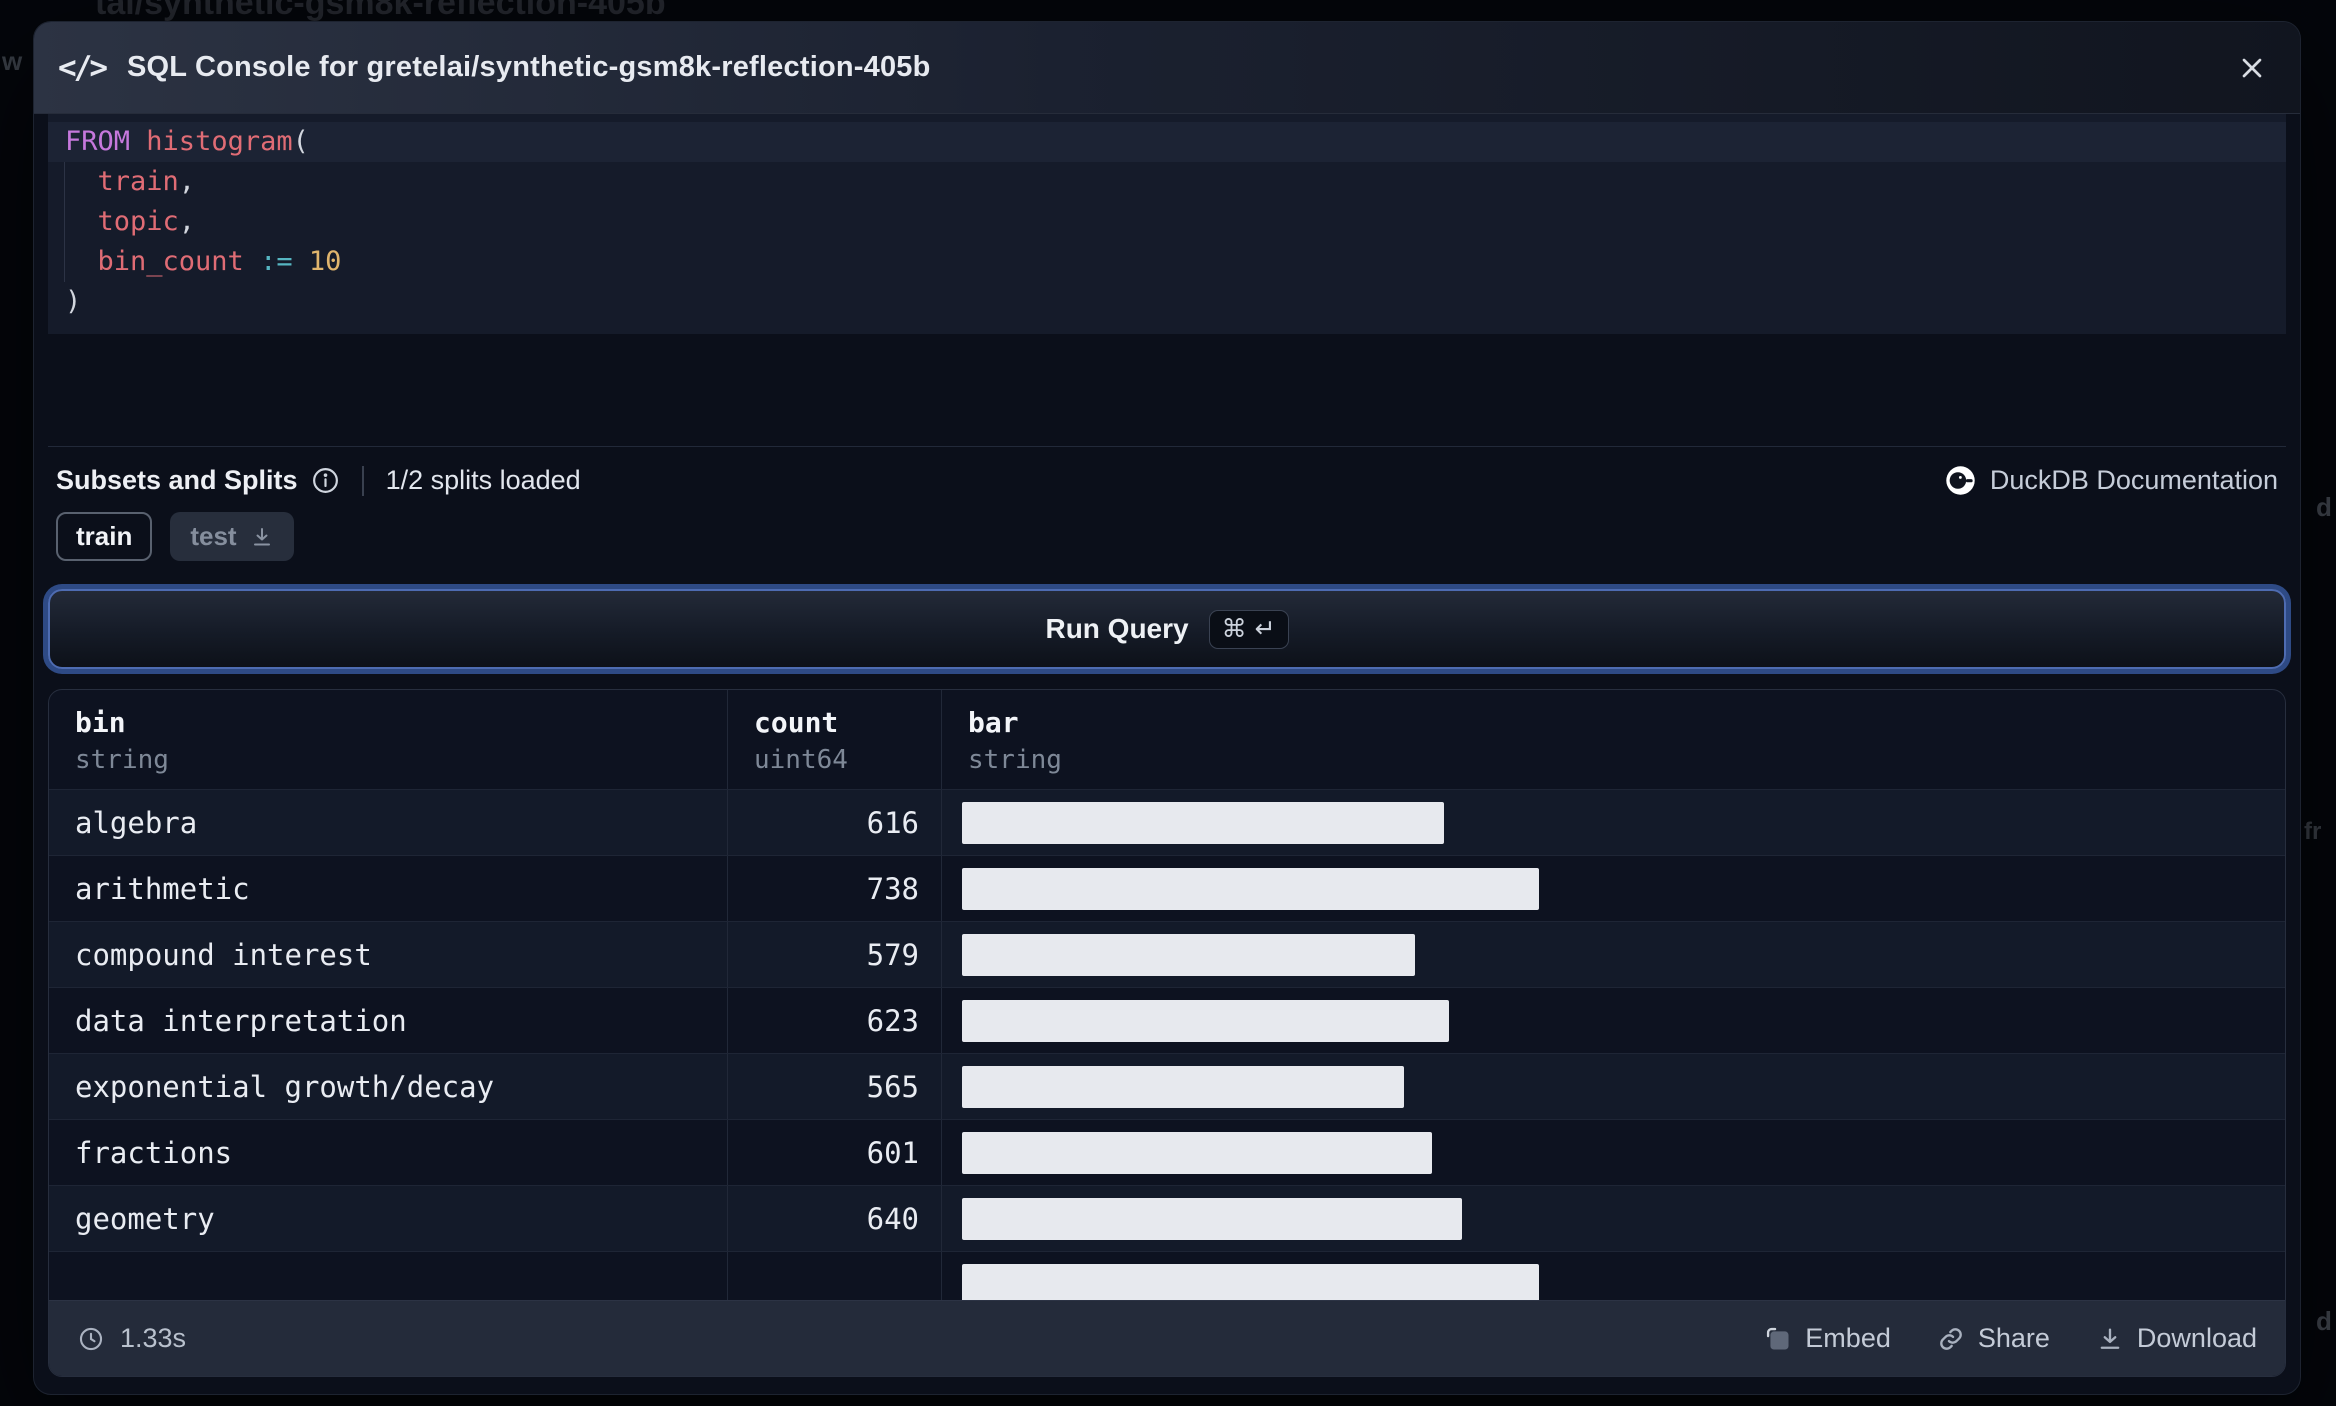 The width and height of the screenshot is (2336, 1406). I want to click on cell-count: 738, so click(835, 889).